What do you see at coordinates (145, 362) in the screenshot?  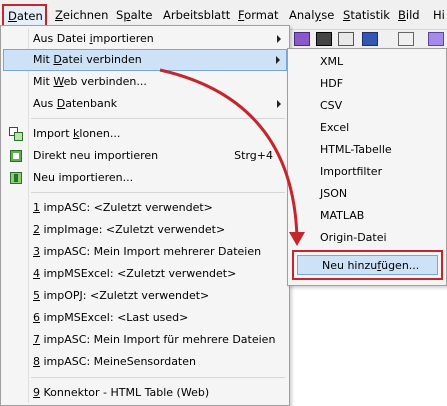 I see `recent-item-8: 8 impASC: MeineSensordaten` at bounding box center [145, 362].